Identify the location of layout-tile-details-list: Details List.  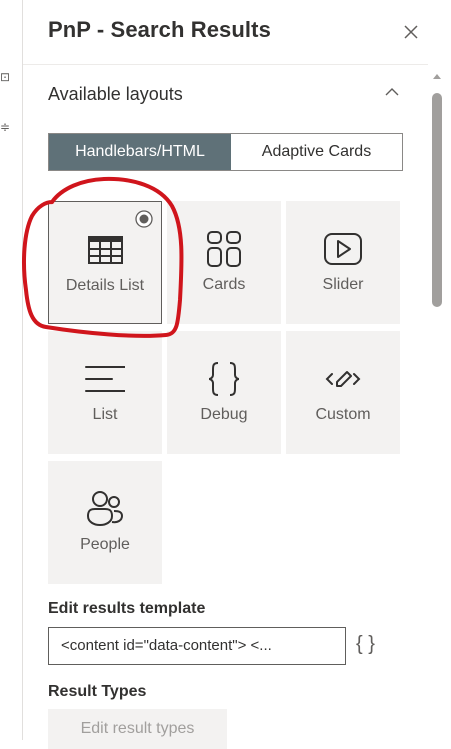
(105, 262).